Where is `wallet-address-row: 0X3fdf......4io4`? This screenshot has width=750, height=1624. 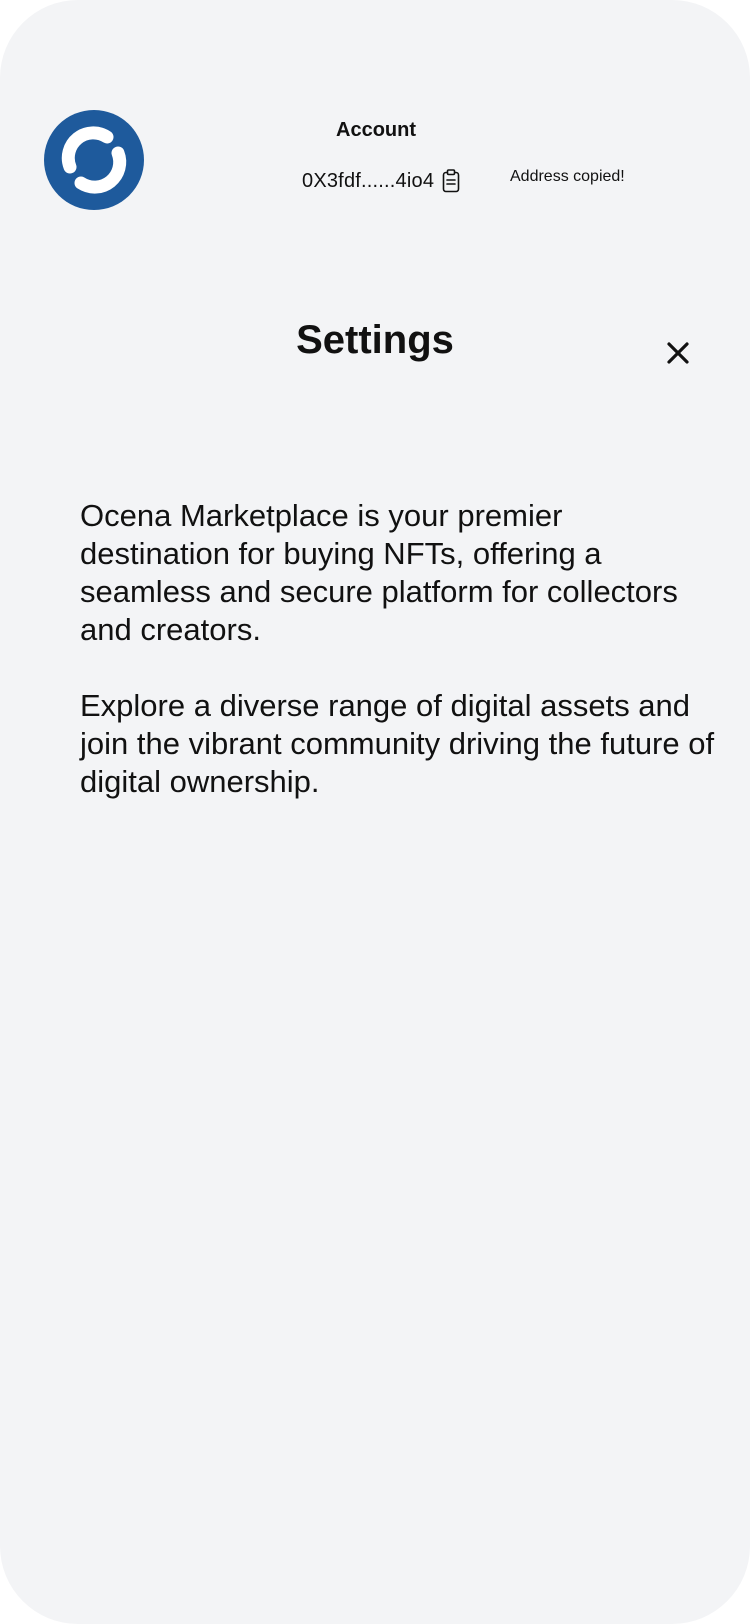 wallet-address-row: 0X3fdf......4io4 is located at coordinates (381, 181).